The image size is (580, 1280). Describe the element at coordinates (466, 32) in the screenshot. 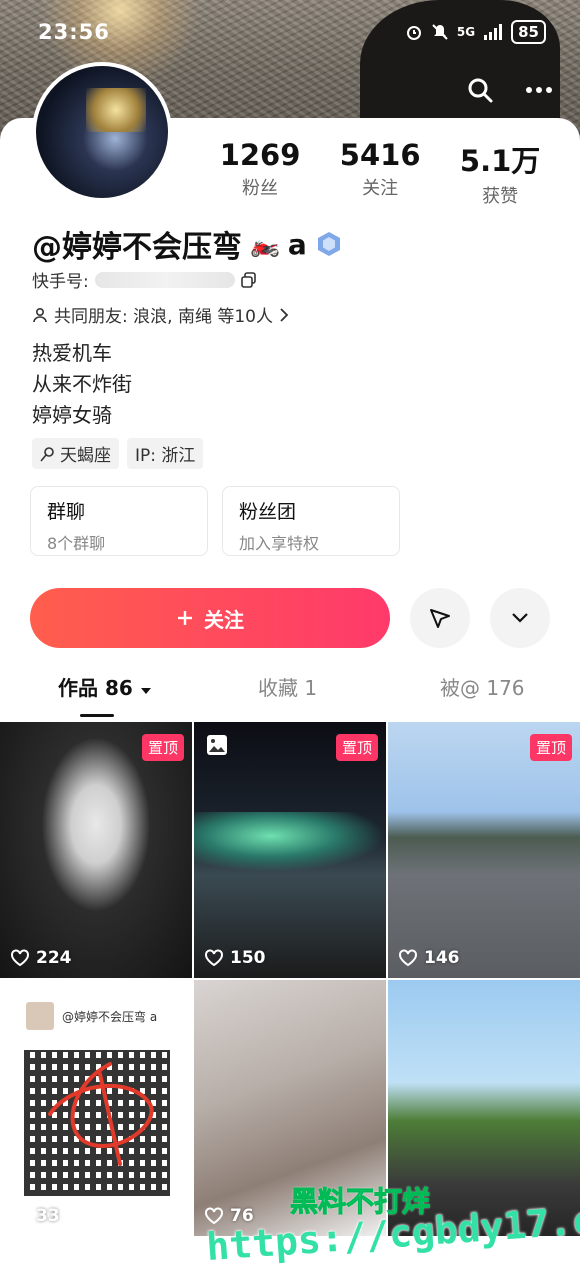

I see `network-label: 5G` at that location.